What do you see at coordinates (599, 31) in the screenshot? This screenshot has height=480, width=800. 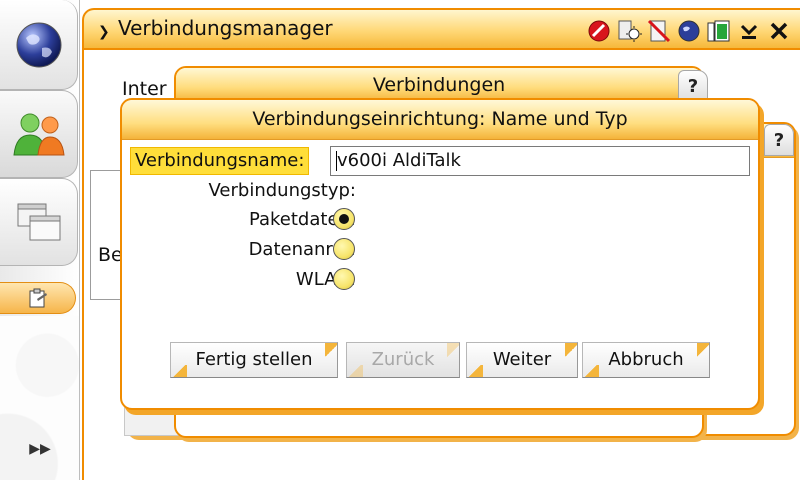 I see `stop-icon` at bounding box center [599, 31].